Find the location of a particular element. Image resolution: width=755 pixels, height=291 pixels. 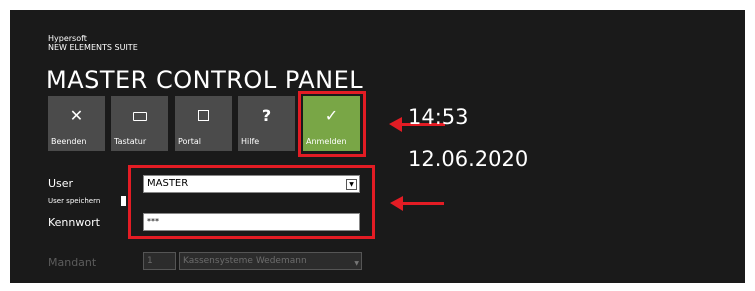

help-button-label: Hilfe is located at coordinates (250, 141).